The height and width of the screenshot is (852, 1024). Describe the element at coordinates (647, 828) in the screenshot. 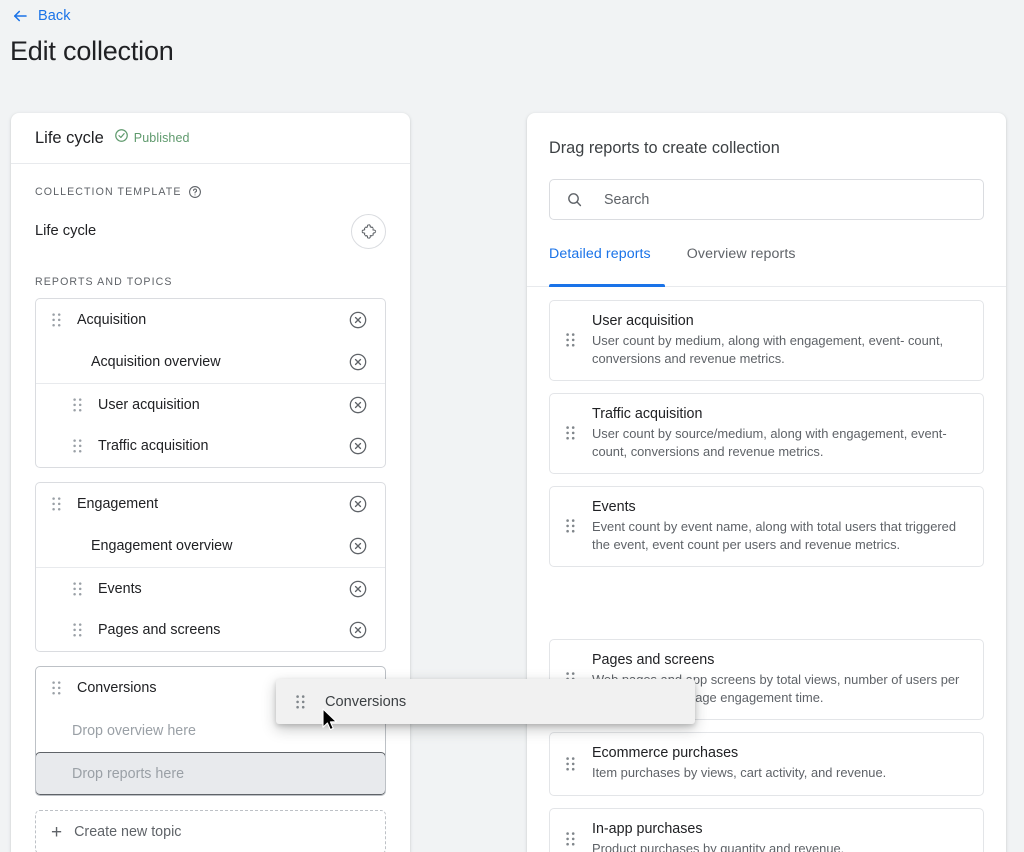

I see `report-card-title: In-app purchases` at that location.